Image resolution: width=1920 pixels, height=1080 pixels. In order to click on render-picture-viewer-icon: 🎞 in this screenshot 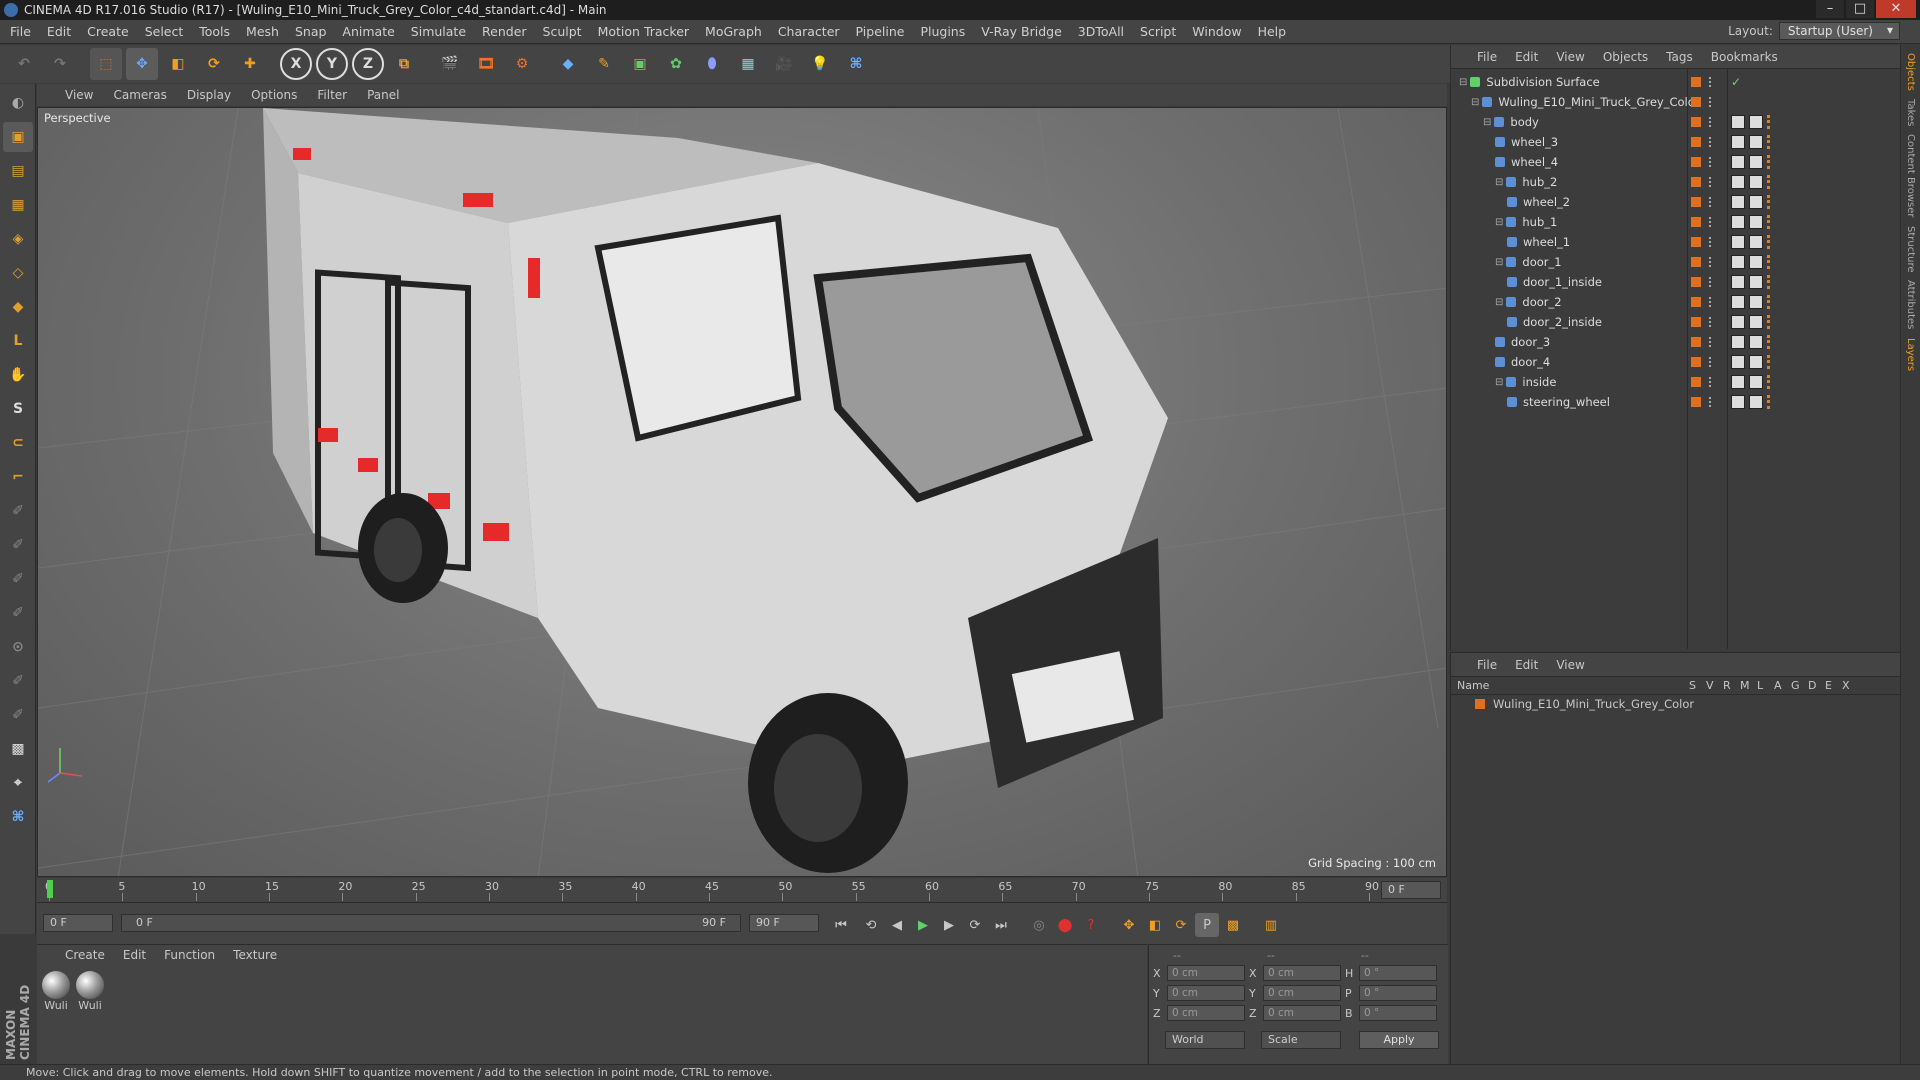, I will do `click(486, 64)`.